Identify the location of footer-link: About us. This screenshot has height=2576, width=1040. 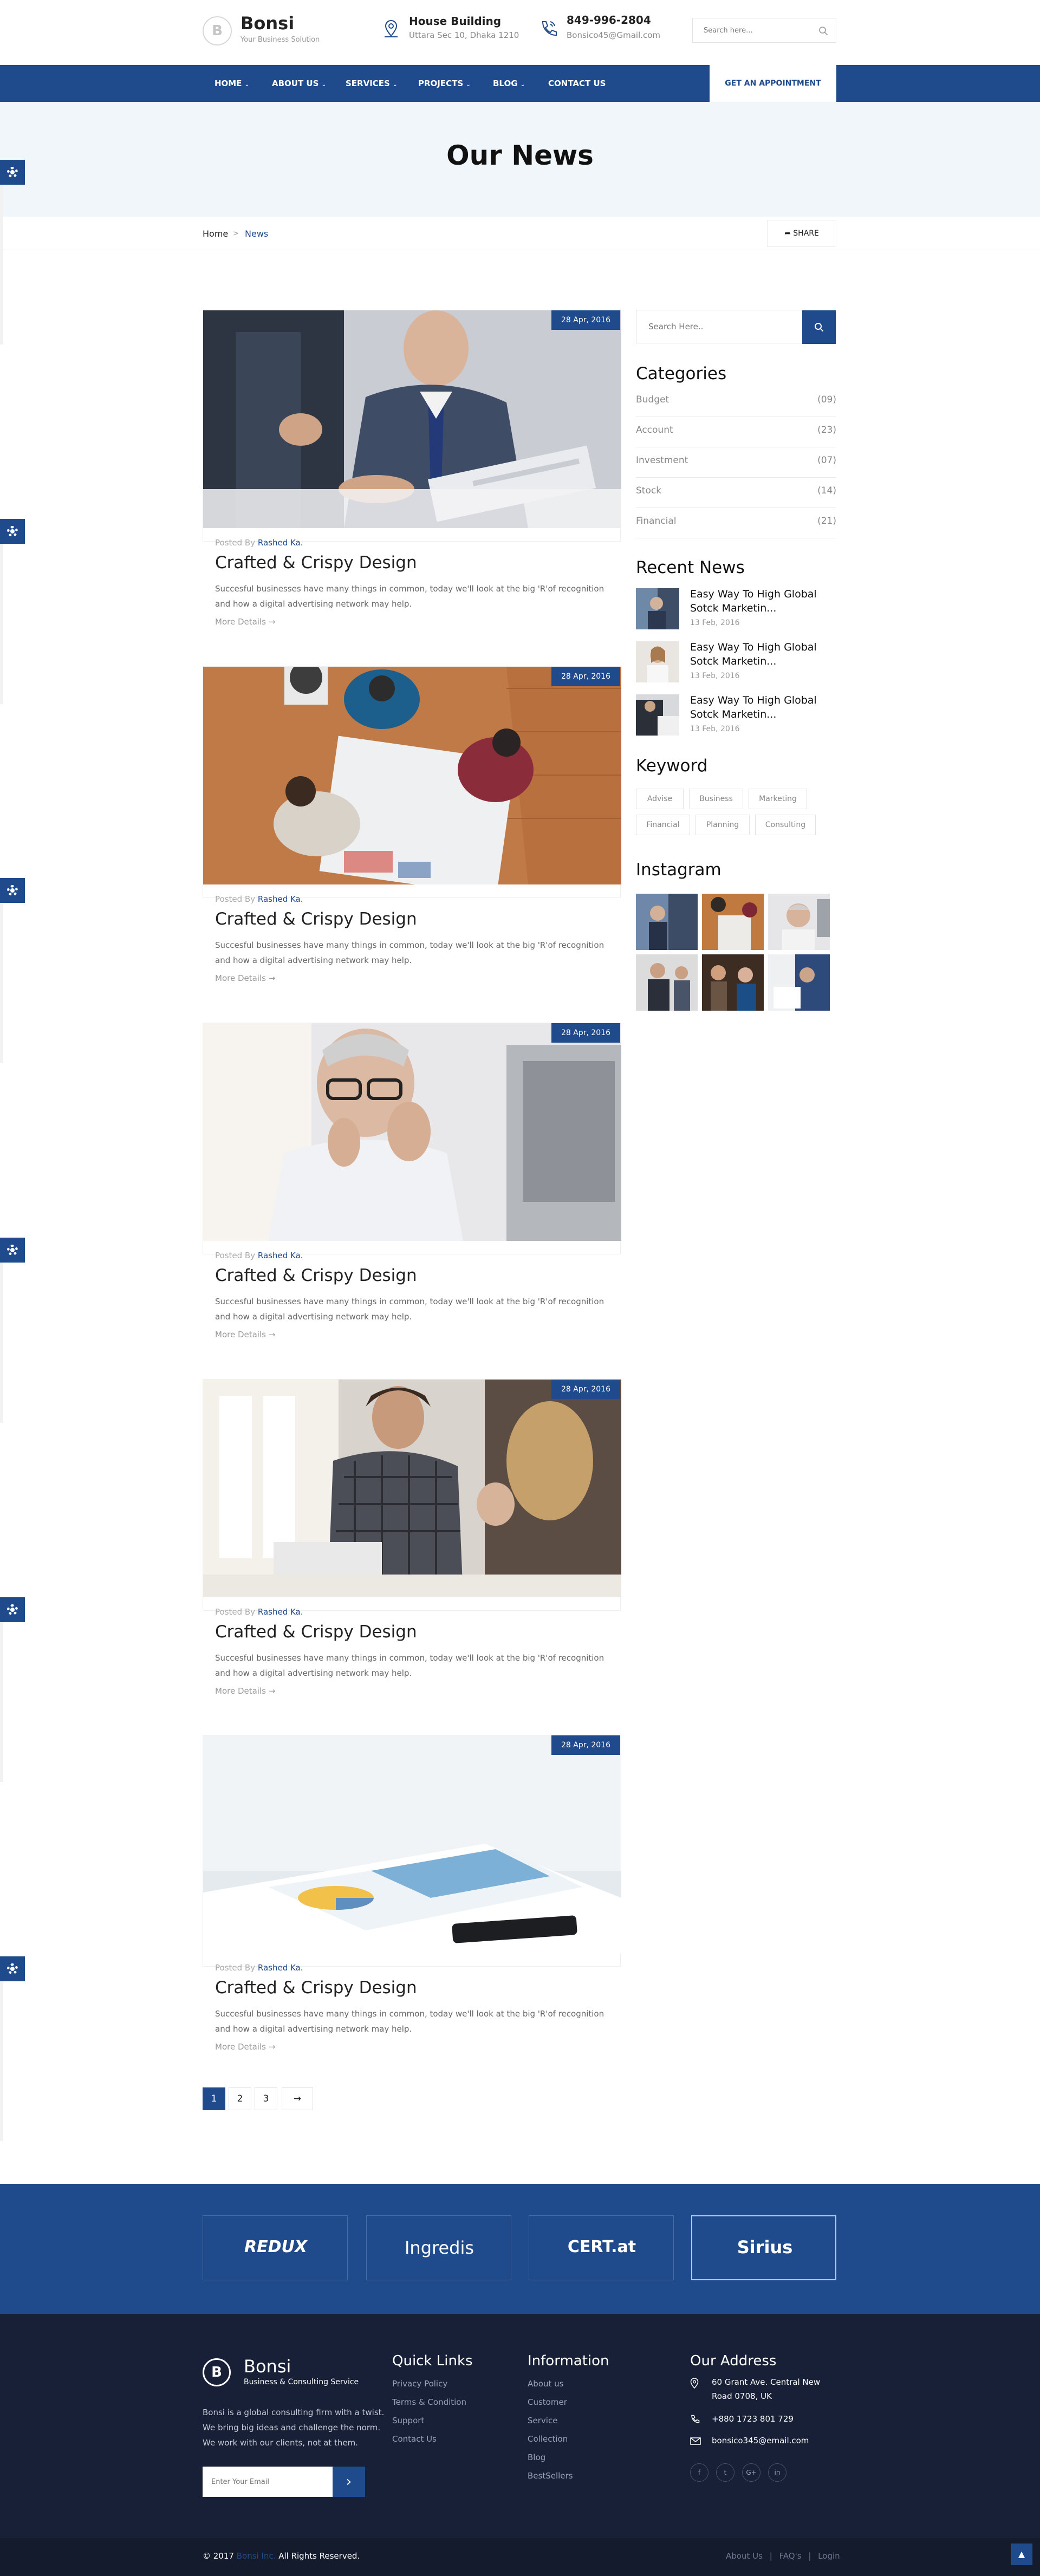
(545, 2384).